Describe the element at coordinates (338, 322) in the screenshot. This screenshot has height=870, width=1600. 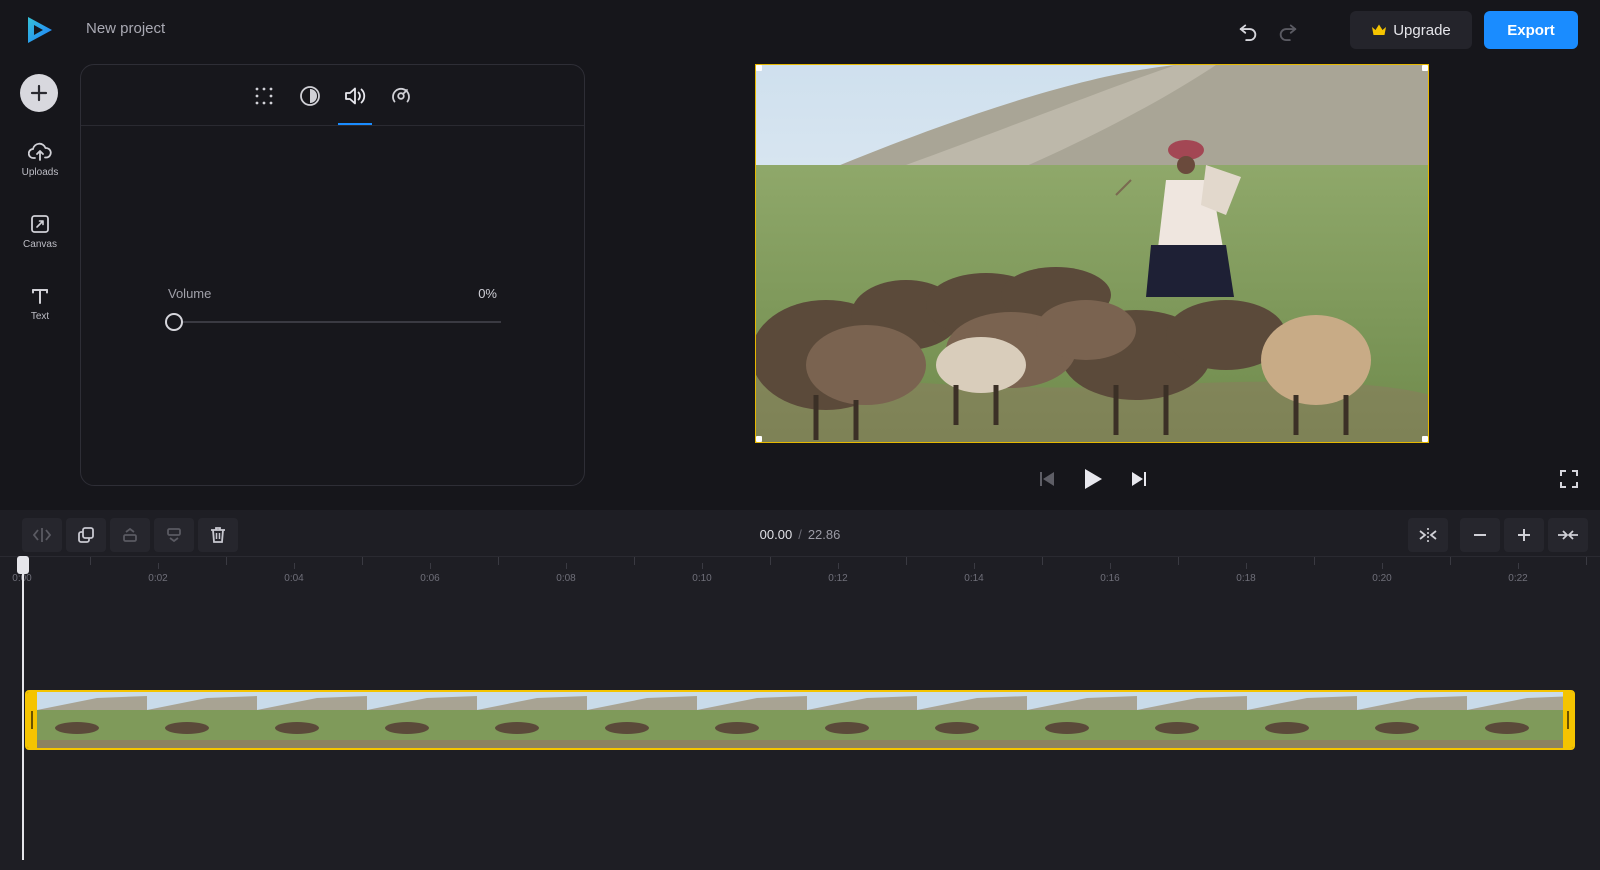
I see `volume-slider-track` at that location.